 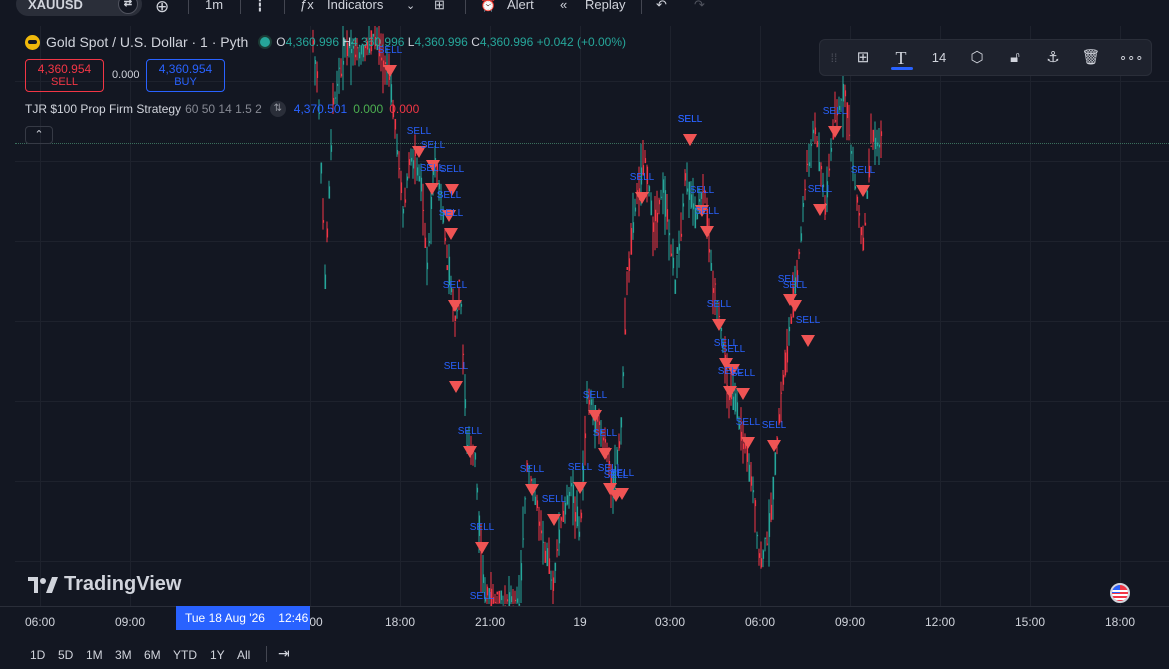 I want to click on templates-icon: ⊞, so click(x=863, y=58).